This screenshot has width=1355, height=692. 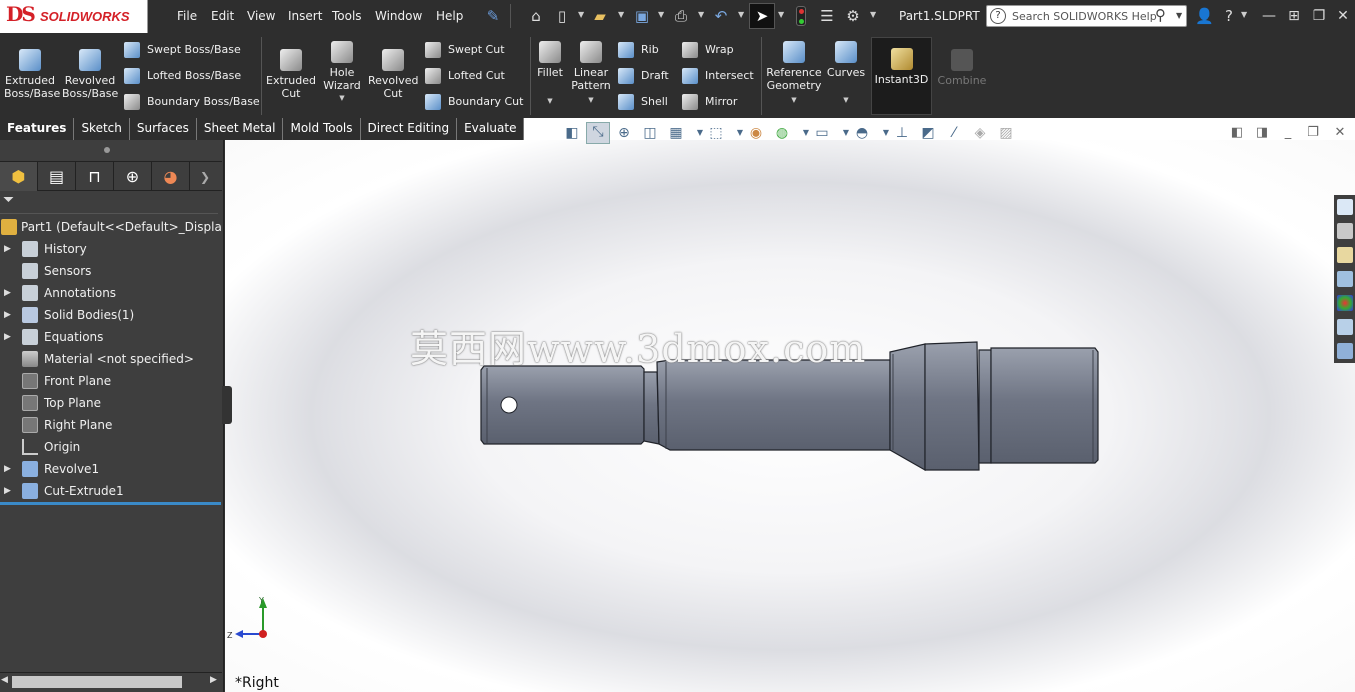 What do you see at coordinates (550, 74) in the screenshot?
I see `fillet-button: Fillet ▼` at bounding box center [550, 74].